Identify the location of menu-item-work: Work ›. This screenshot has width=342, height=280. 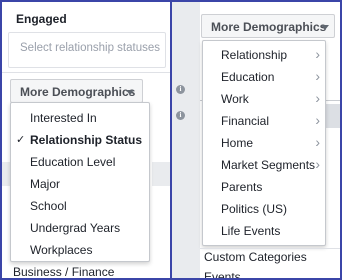
(264, 100).